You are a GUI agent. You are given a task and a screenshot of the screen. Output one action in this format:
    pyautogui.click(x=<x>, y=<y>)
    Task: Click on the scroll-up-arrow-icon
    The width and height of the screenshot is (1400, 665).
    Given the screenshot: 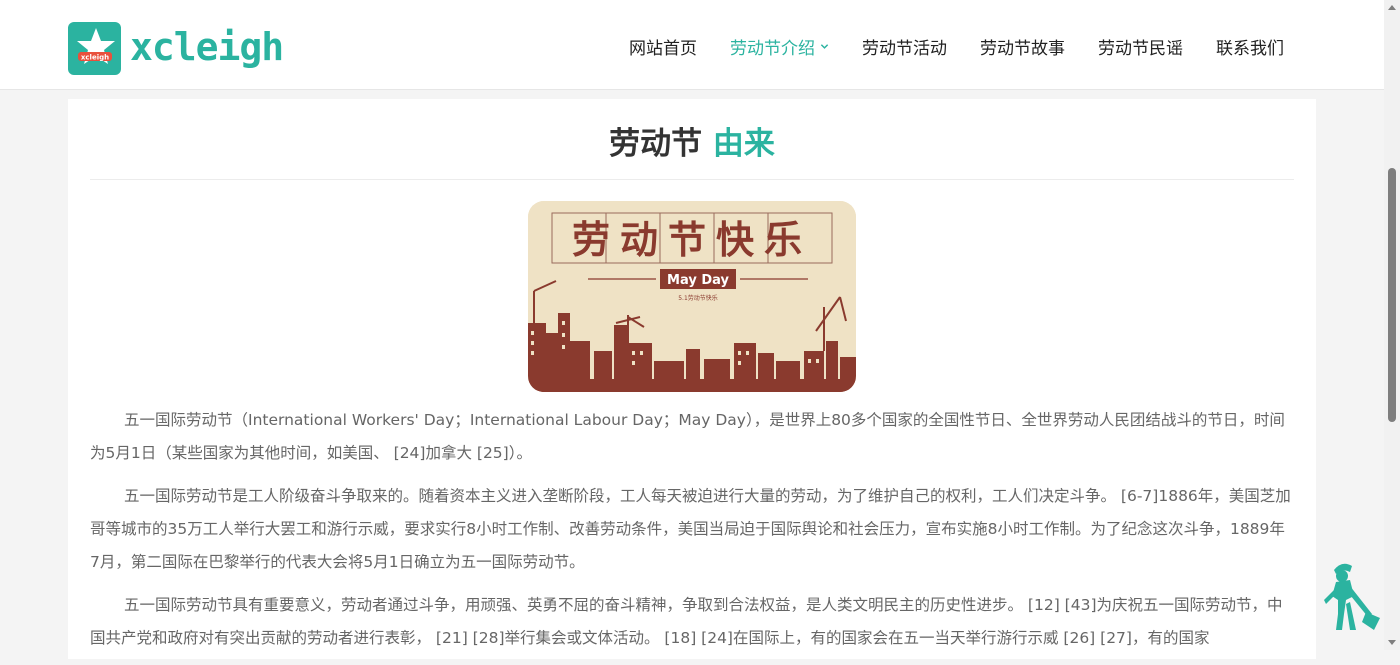 What is the action you would take?
    pyautogui.click(x=1392, y=8)
    